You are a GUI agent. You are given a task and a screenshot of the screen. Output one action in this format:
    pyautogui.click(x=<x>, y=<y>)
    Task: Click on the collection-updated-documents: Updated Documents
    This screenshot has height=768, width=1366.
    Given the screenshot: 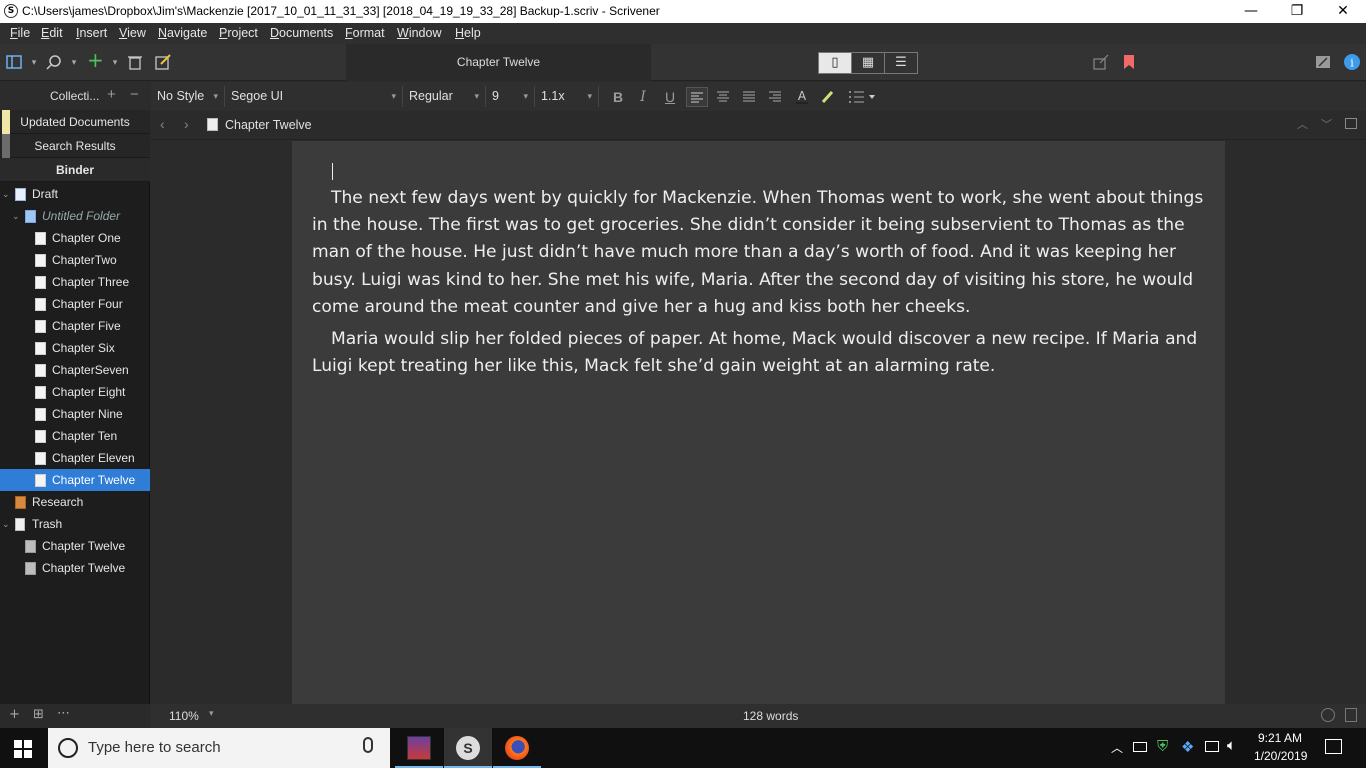 What is the action you would take?
    pyautogui.click(x=75, y=122)
    